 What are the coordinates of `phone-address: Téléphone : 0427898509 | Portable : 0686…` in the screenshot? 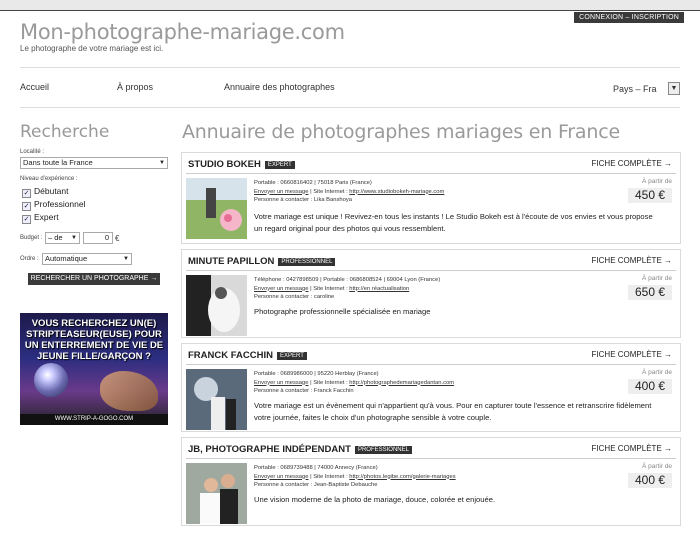 It's located at (347, 280).